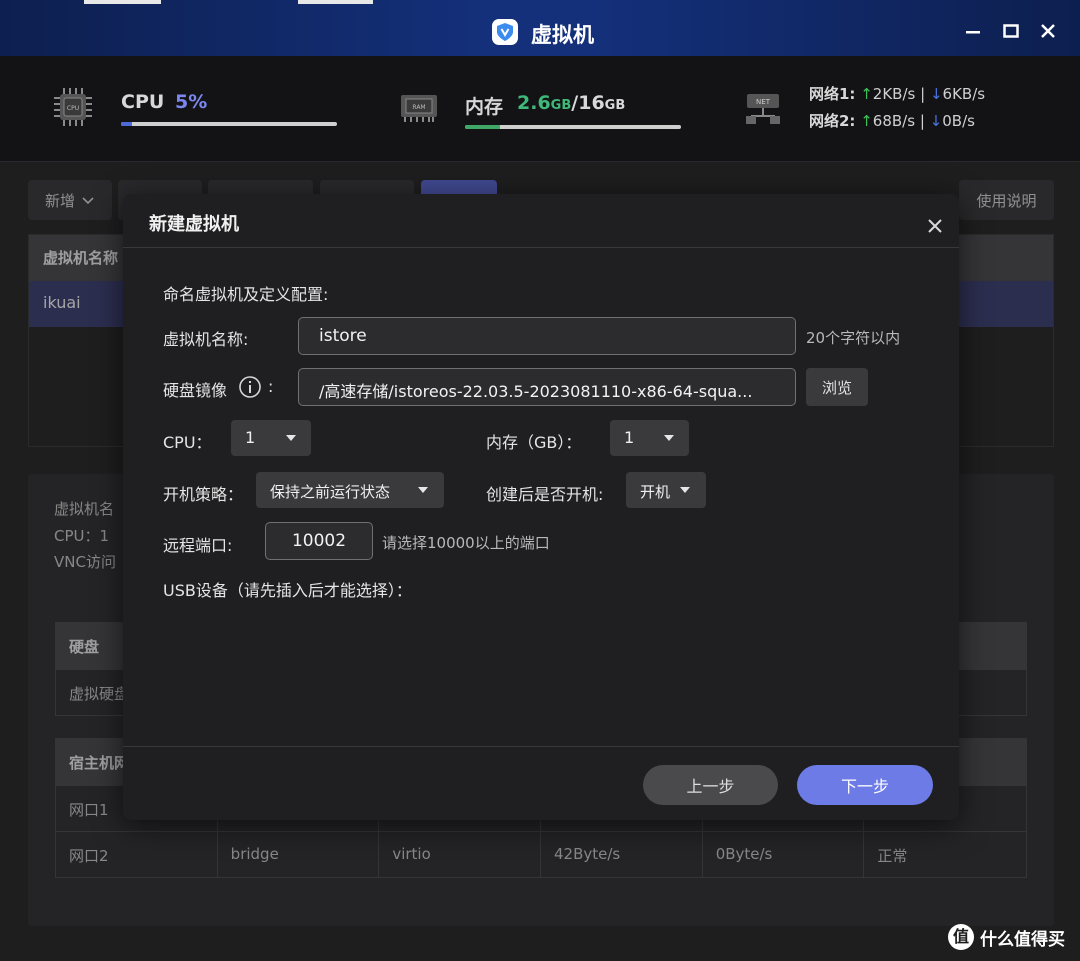  I want to click on cpu-usage-bar, so click(229, 124).